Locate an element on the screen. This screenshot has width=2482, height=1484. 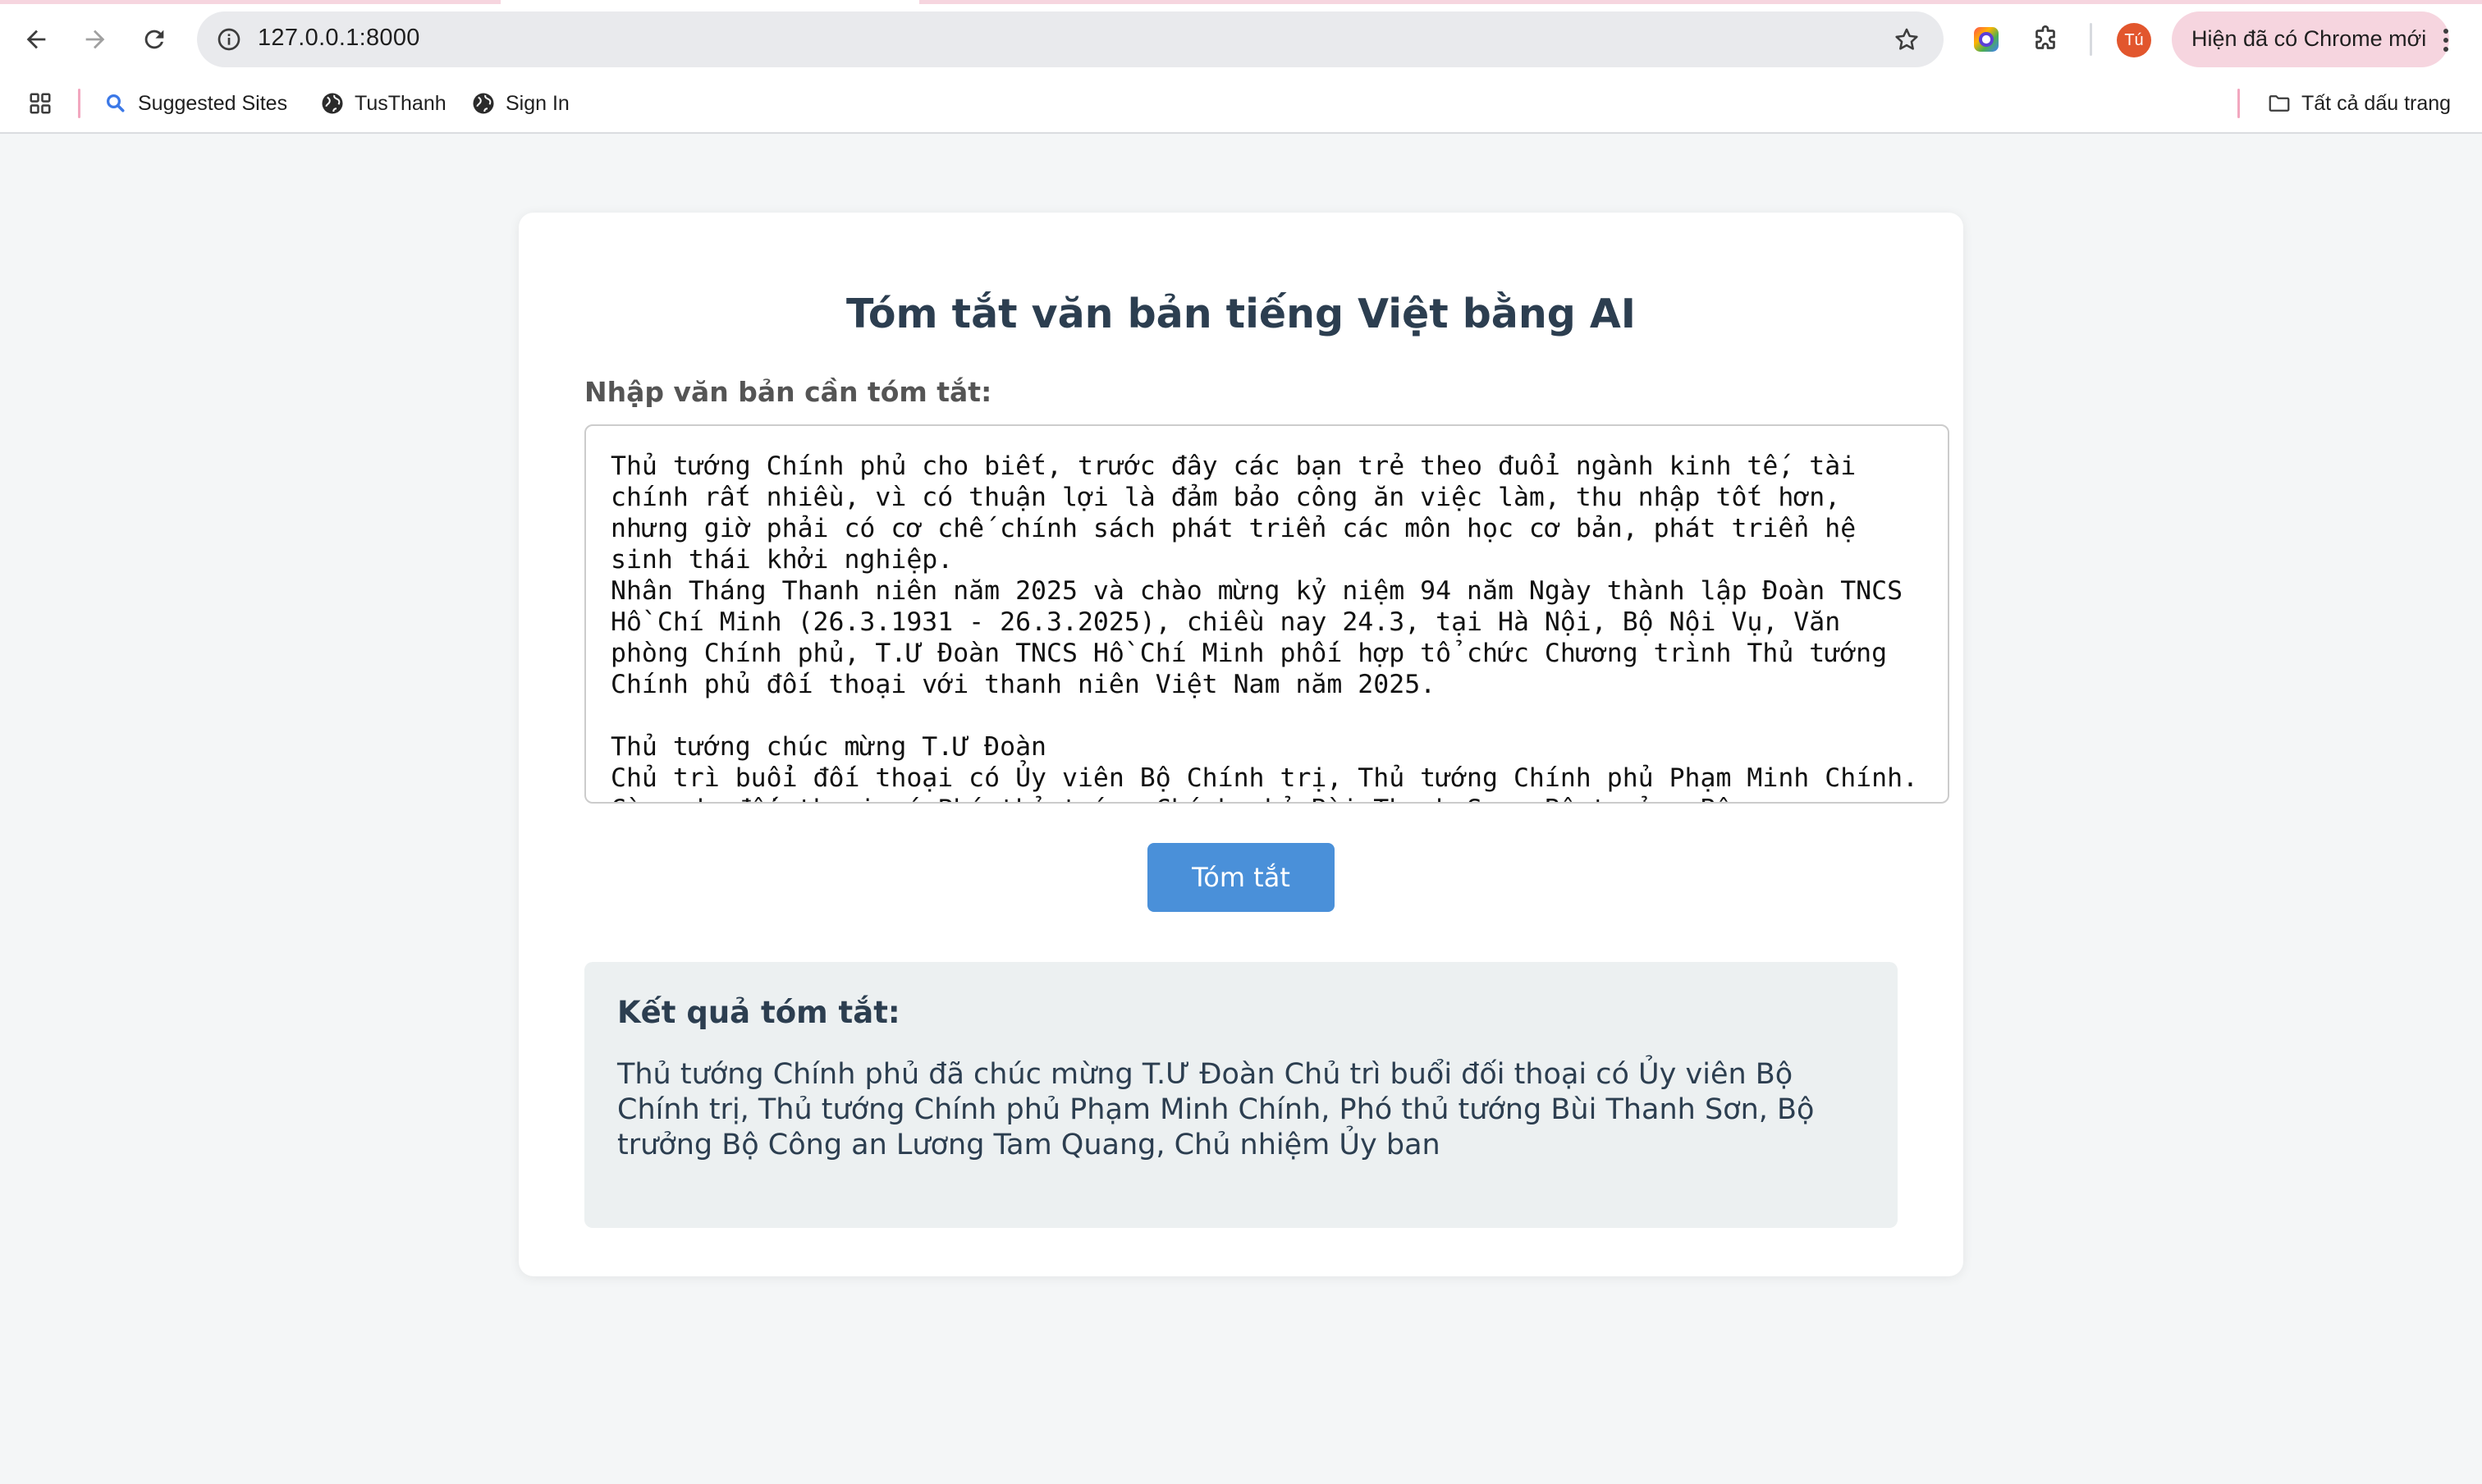
result-heading: Kết quả tóm tắt: is located at coordinates (758, 1012).